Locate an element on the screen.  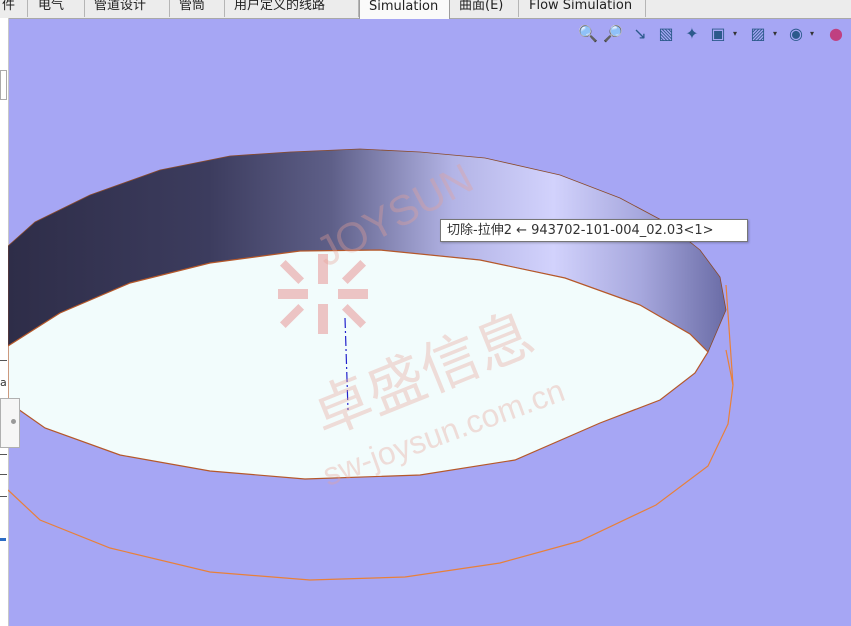
selection-tooltip: 切除-拉伸2 ← 943702-101-004_02.03<1> is located at coordinates (594, 230).